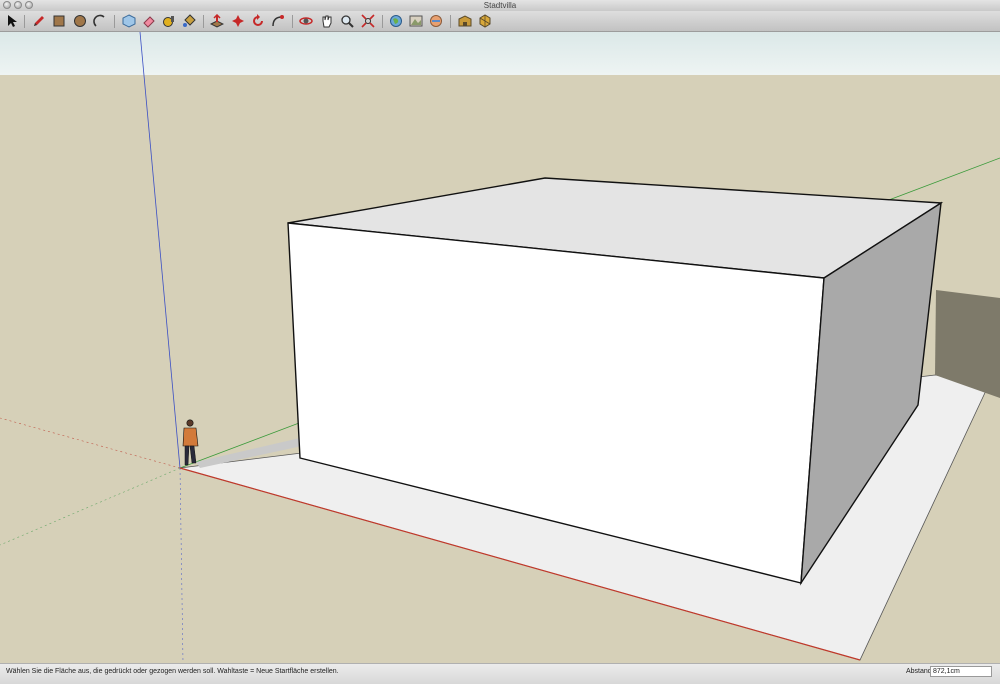 This screenshot has width=1000, height=684. I want to click on zoom-extents-tool-button, so click(368, 21).